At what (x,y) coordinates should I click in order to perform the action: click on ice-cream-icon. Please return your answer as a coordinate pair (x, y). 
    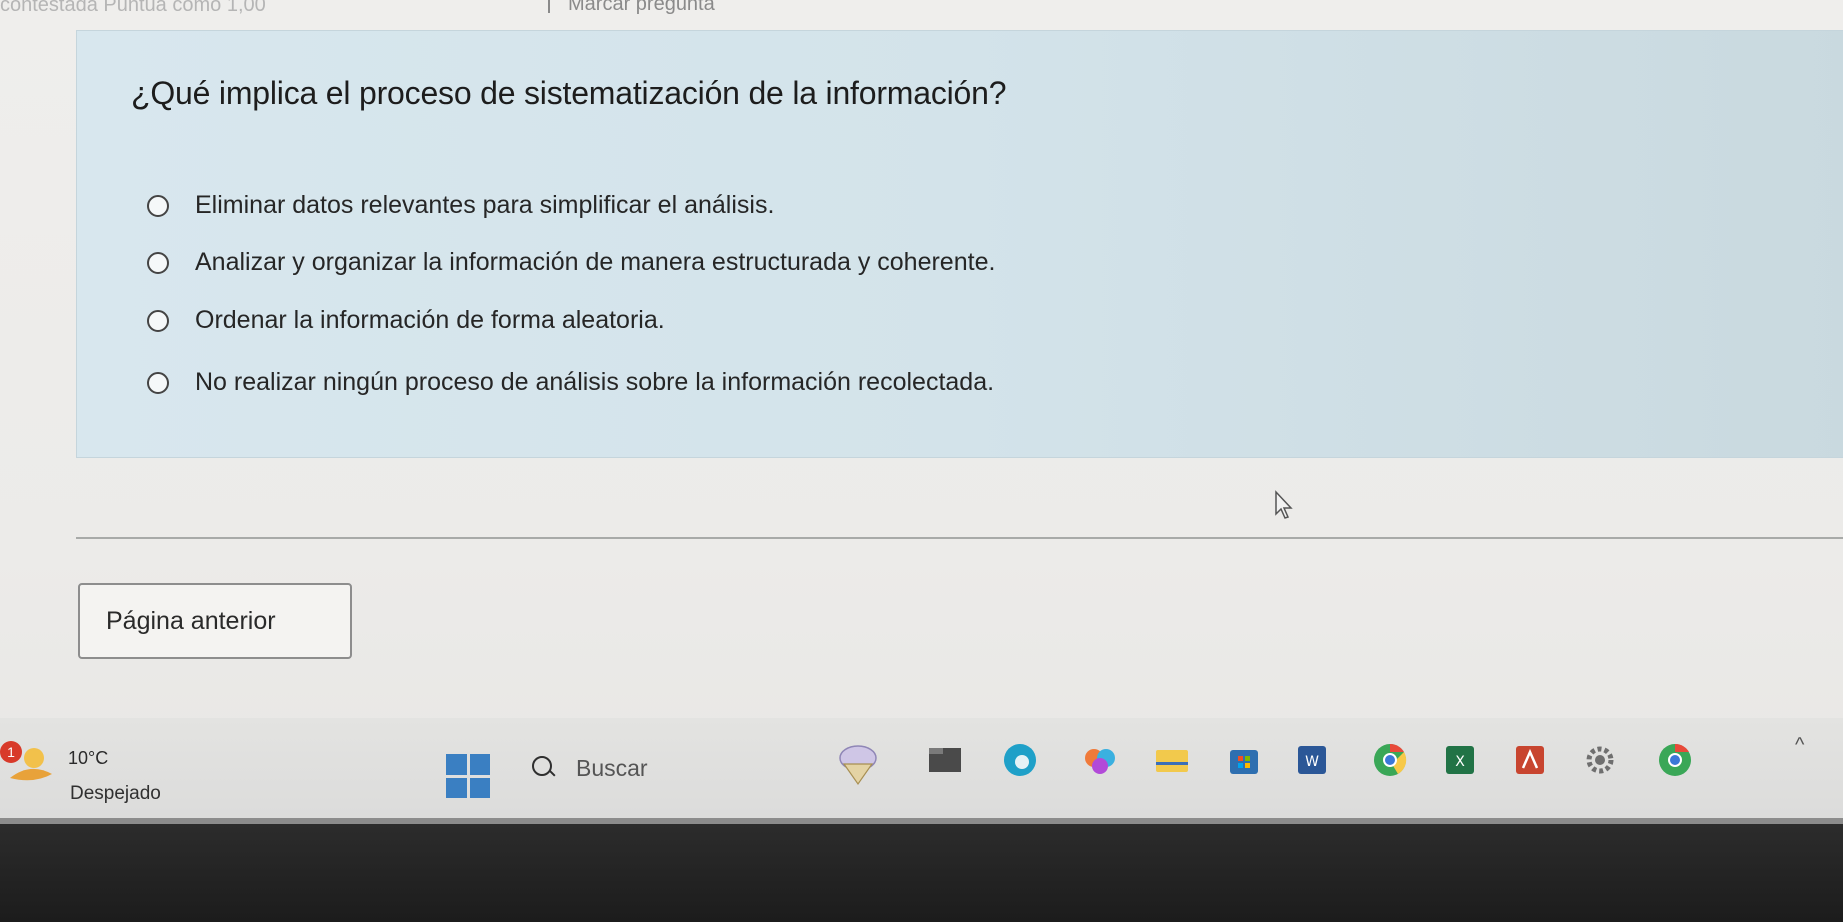
    Looking at the image, I should click on (858, 763).